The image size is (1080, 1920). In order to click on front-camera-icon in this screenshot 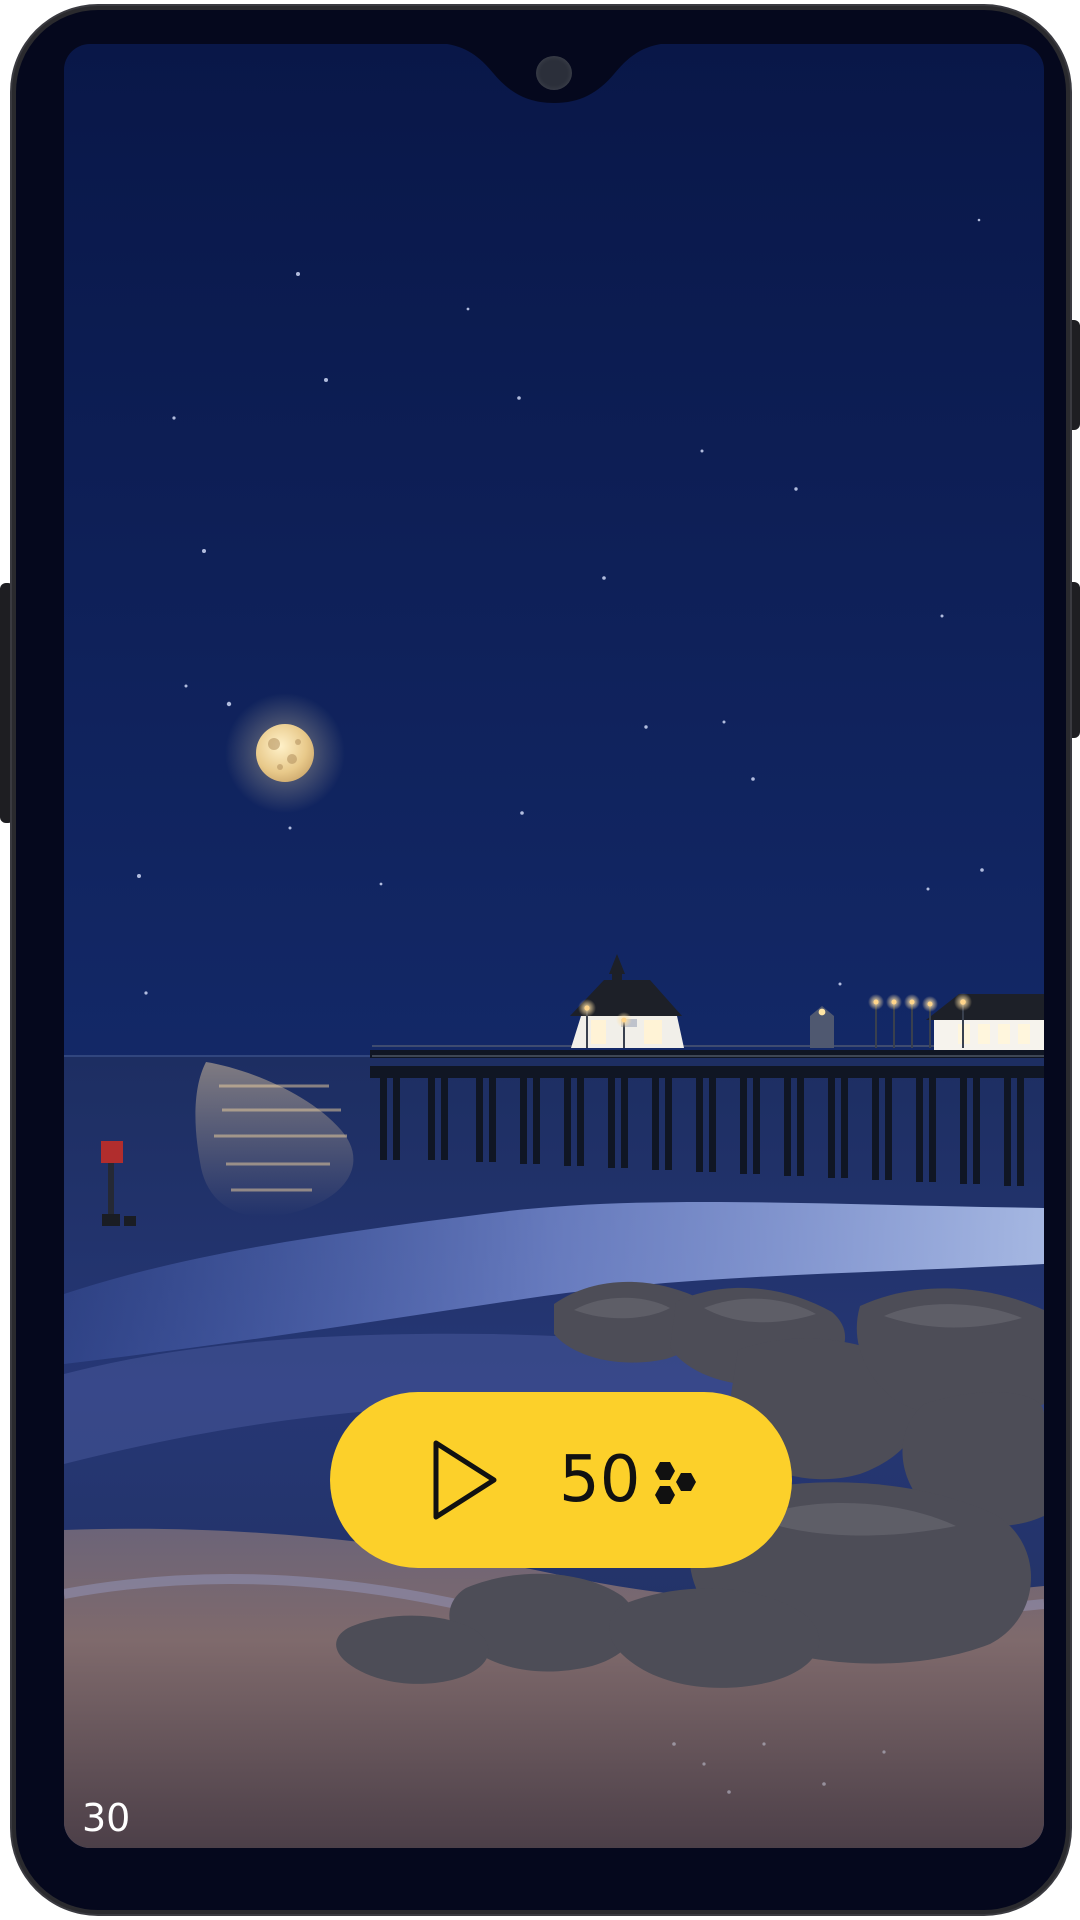, I will do `click(554, 73)`.